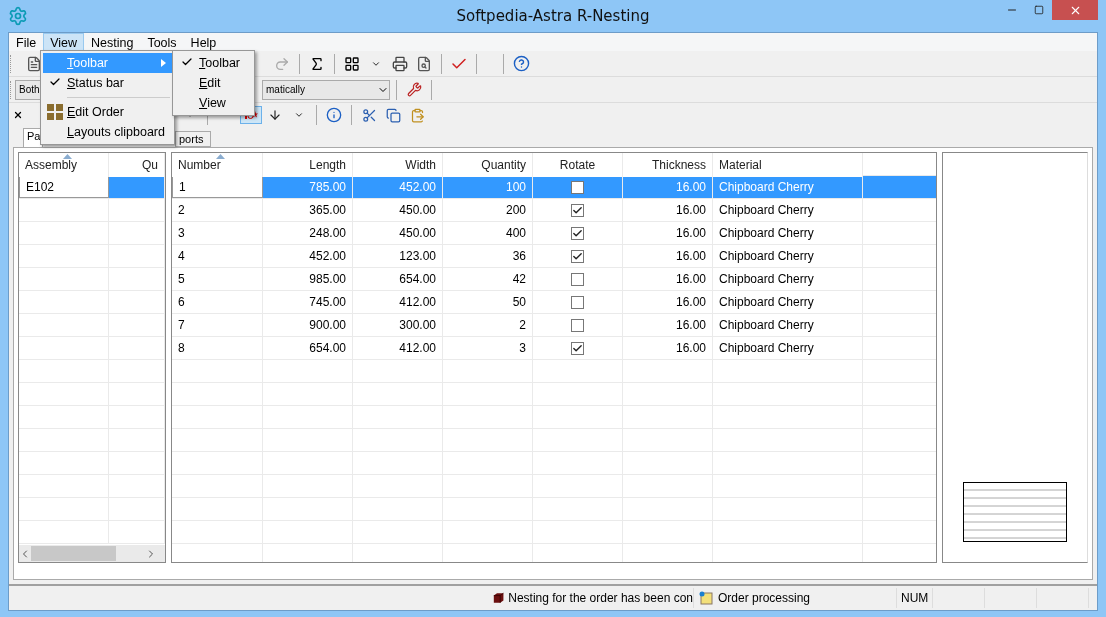  Describe the element at coordinates (107, 132) in the screenshot. I see `menu-item: Layouts clipboard` at that location.